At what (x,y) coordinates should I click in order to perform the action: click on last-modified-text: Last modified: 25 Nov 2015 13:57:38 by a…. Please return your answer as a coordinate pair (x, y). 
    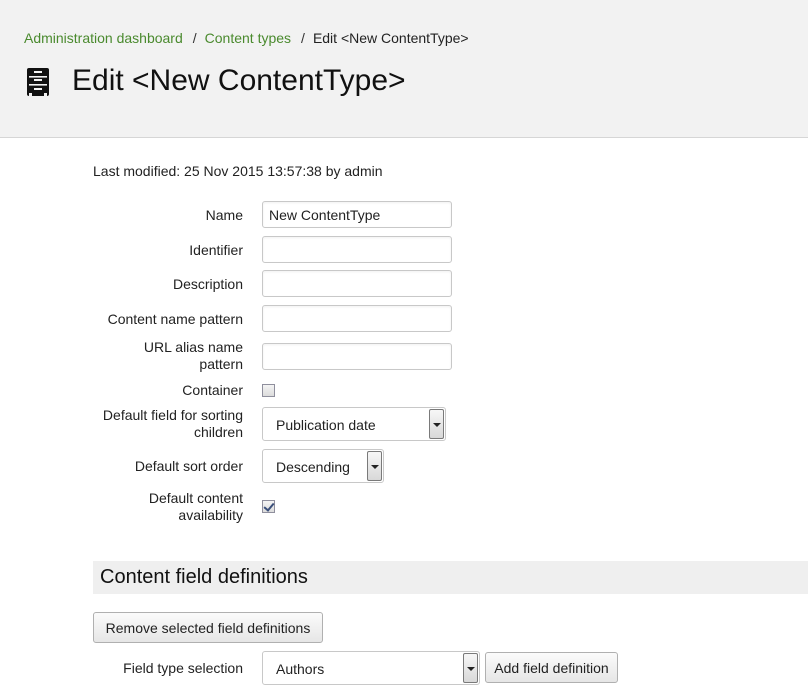
    Looking at the image, I should click on (238, 171).